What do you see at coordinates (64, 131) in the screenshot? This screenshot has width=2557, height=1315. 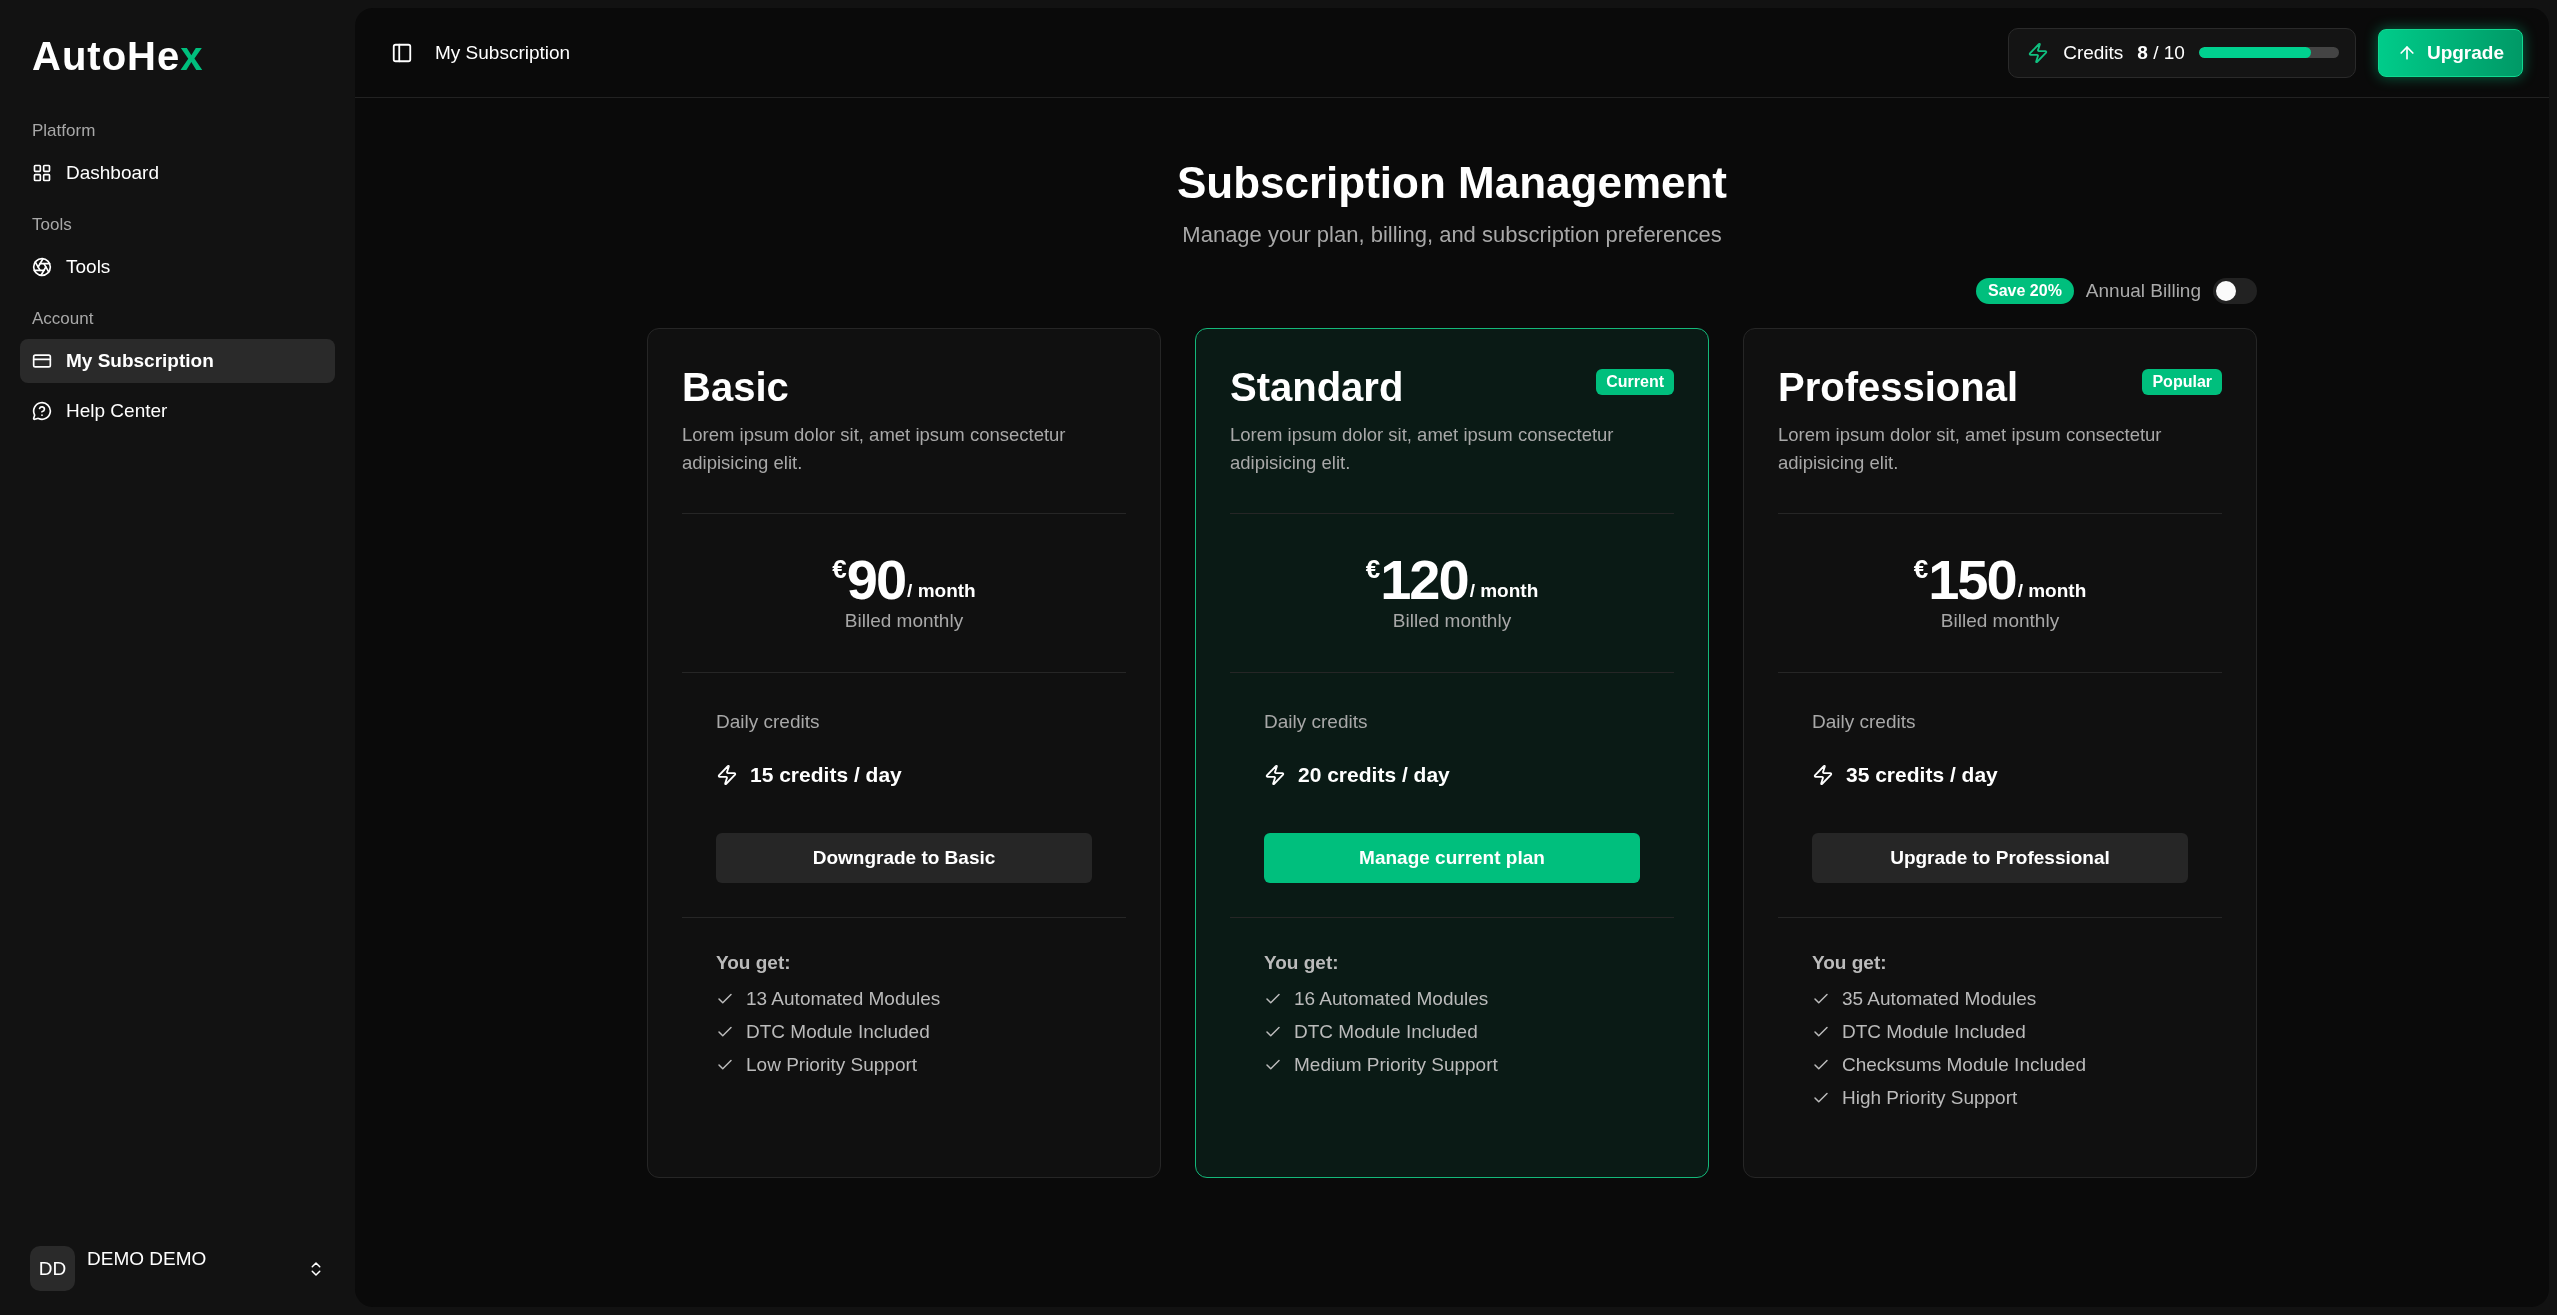 I see `section-label: Platform` at bounding box center [64, 131].